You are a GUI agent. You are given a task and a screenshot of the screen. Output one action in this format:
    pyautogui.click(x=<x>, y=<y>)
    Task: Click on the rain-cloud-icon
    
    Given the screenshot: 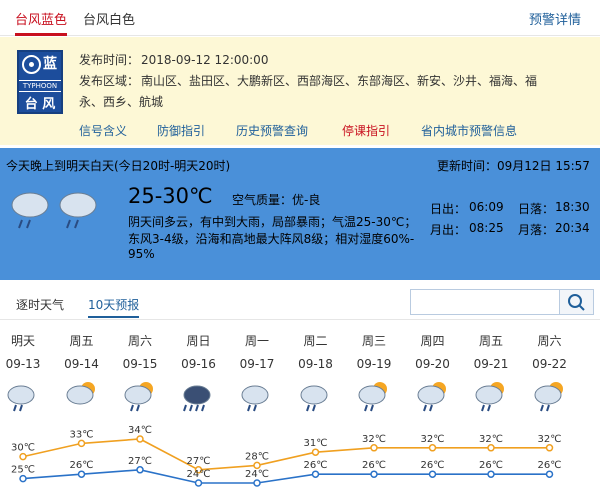 What is the action you would take?
    pyautogui.click(x=54, y=210)
    